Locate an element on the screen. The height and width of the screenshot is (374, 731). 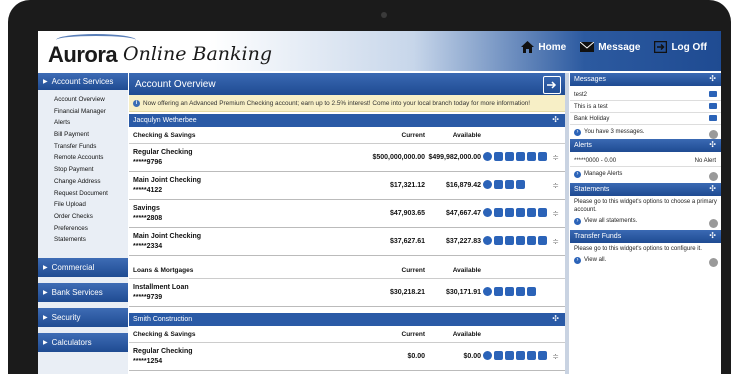
sidebar-item-bill-payment: Bill Payment is located at coordinates (83, 135).